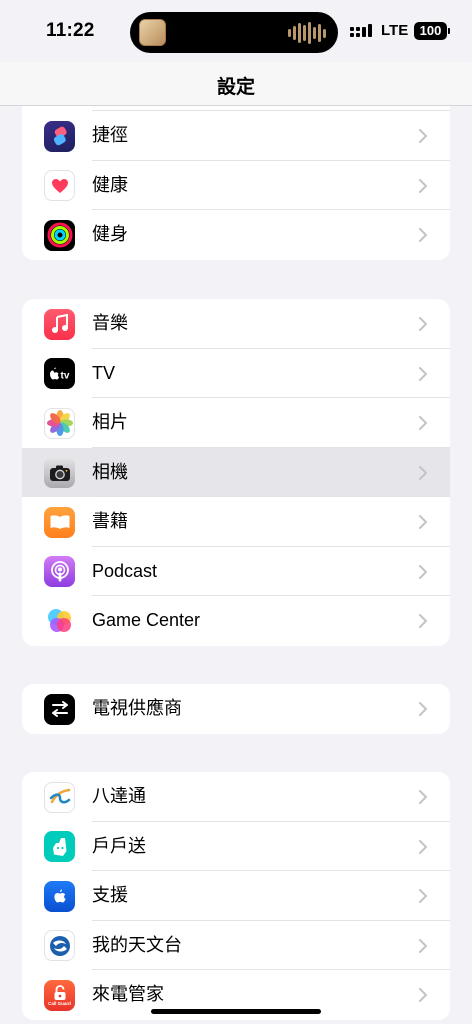 This screenshot has width=472, height=1024. I want to click on settings-row-health: 健康, so click(236, 185).